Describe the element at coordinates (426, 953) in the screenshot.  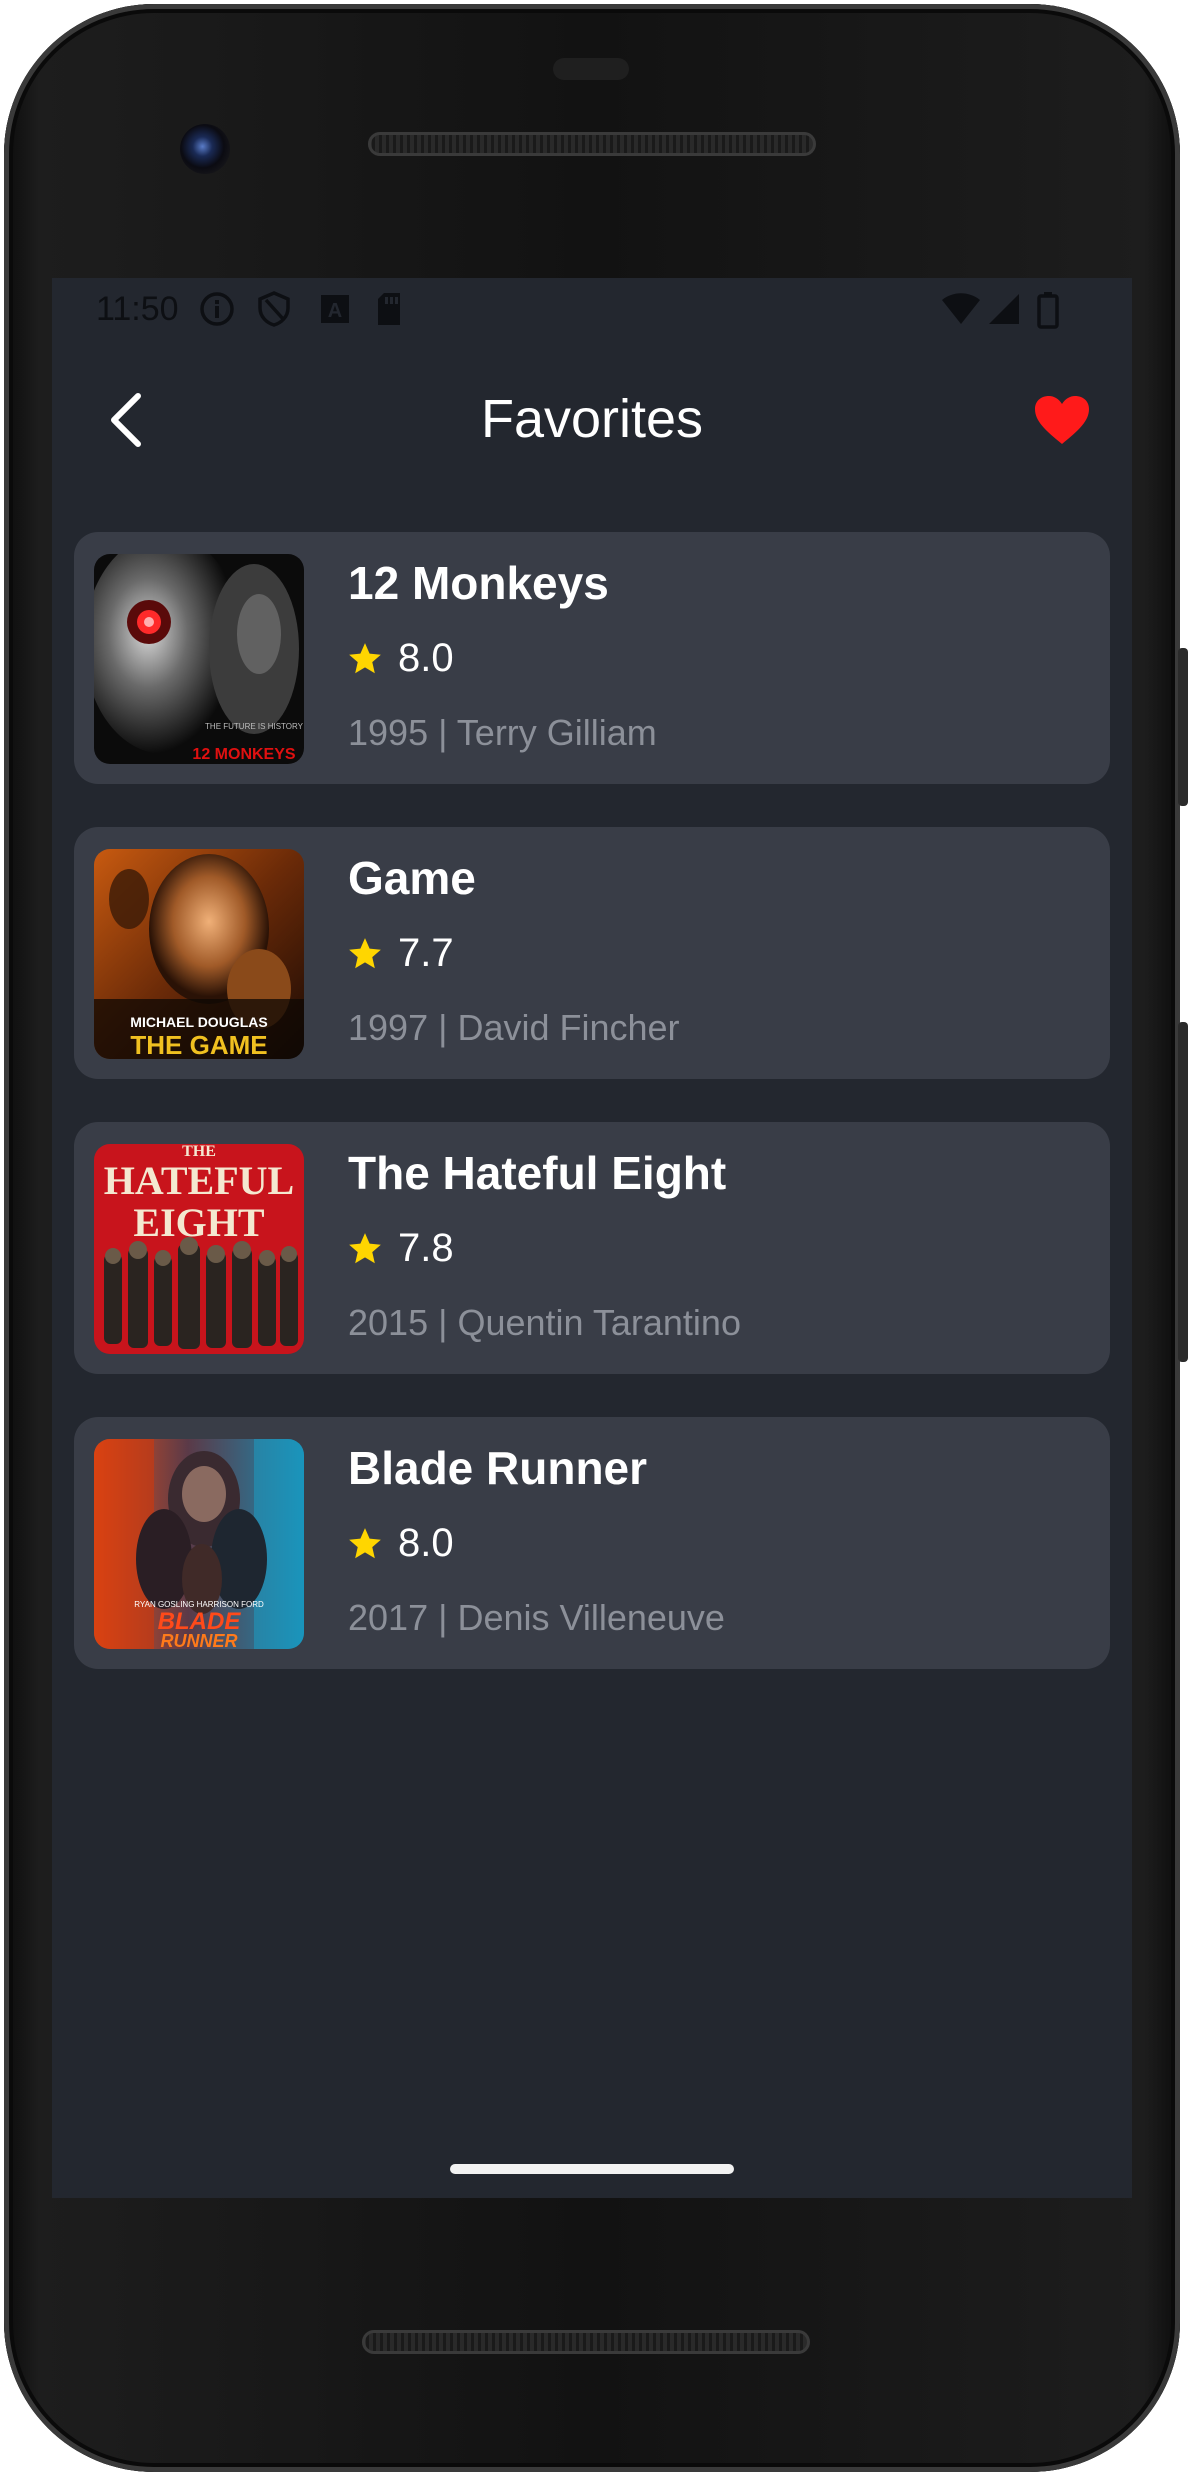
I see `rating-value: 7.7` at that location.